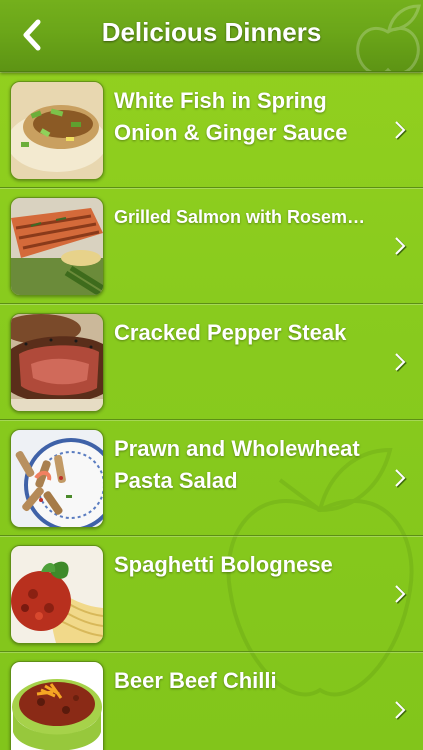 This screenshot has width=423, height=750. What do you see at coordinates (211, 701) in the screenshot?
I see `recipe-row-beer-beef-chilli: Beer Beef Chilli` at bounding box center [211, 701].